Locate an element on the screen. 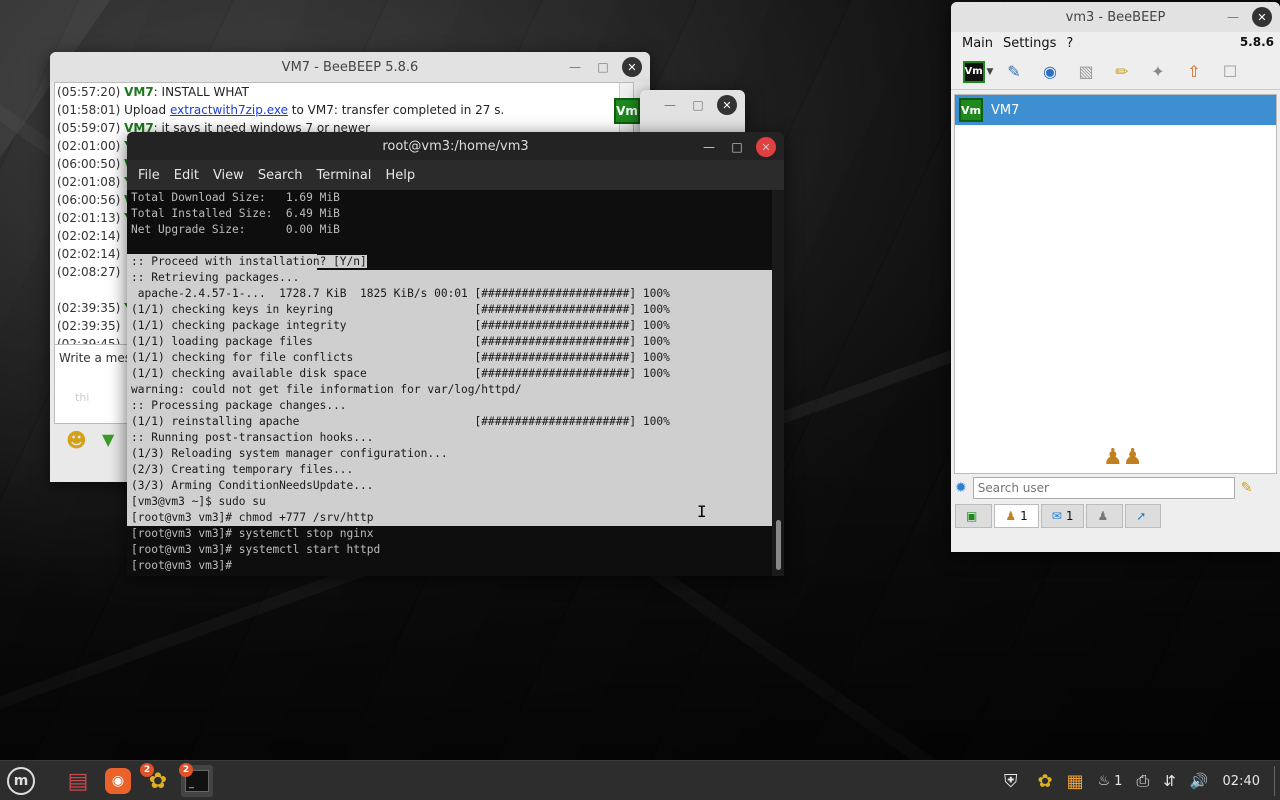 The image size is (1280, 800). shield-icon: ⛨ is located at coordinates (1011, 781).